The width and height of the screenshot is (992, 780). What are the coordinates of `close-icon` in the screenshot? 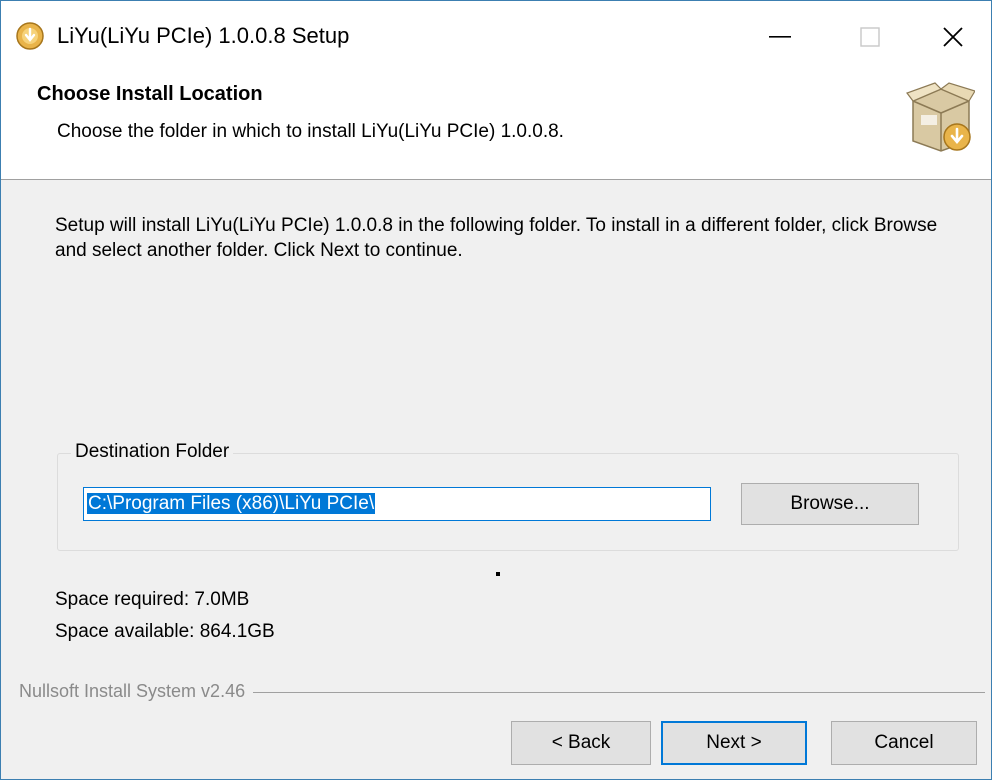 It's located at (953, 37).